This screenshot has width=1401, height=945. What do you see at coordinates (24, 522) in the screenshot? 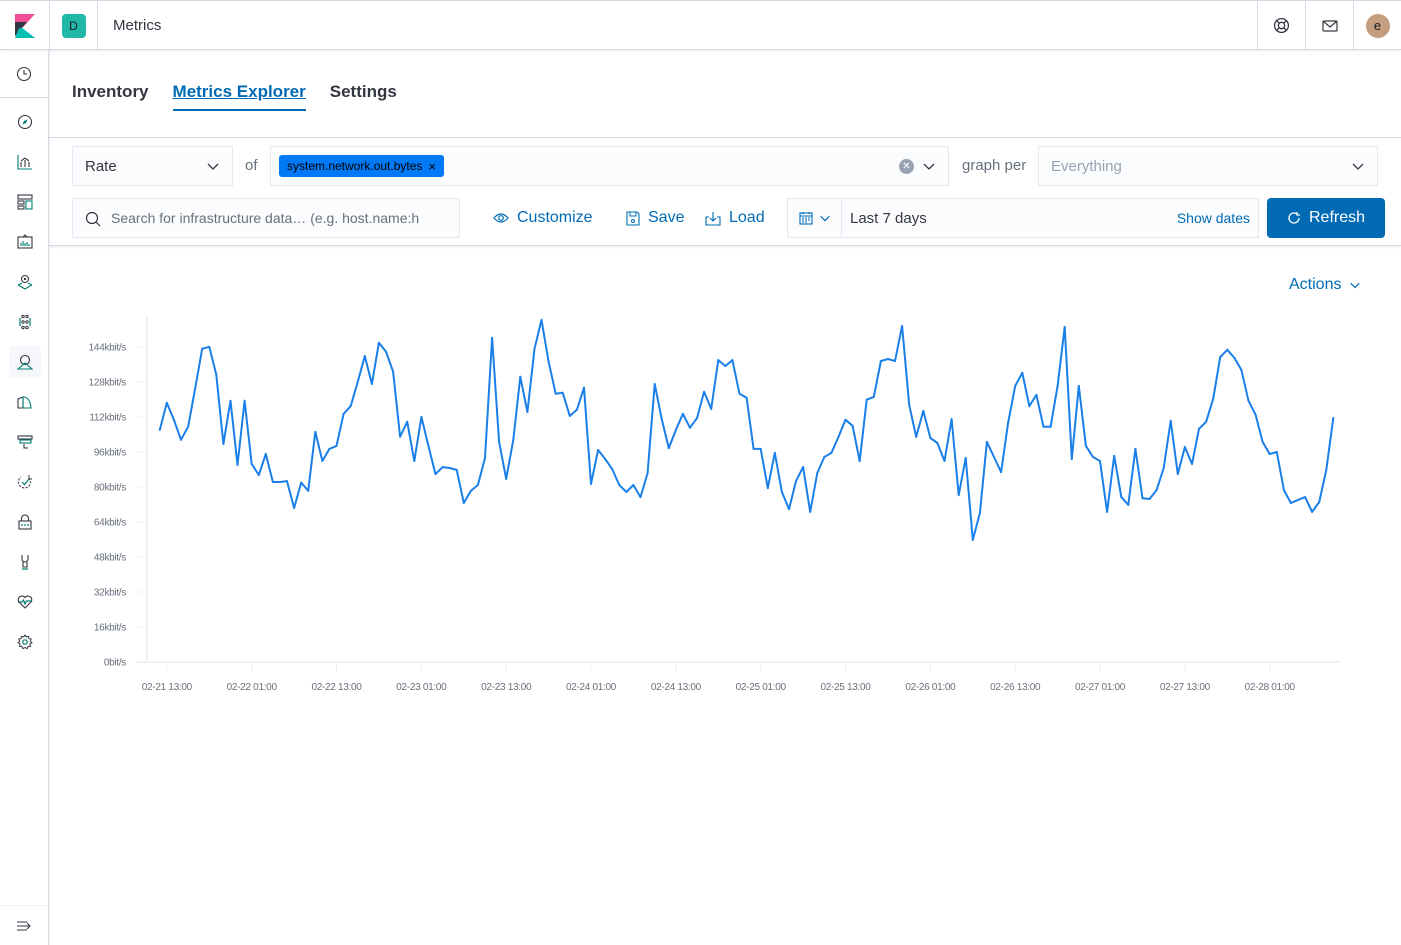
I see `nav-siem` at bounding box center [24, 522].